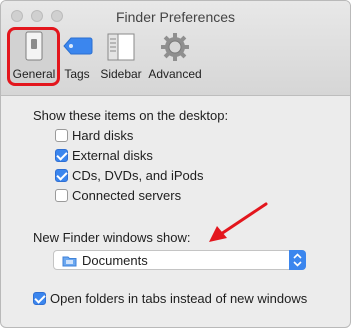  What do you see at coordinates (175, 17) in the screenshot?
I see `window-title: Finder Preferences` at bounding box center [175, 17].